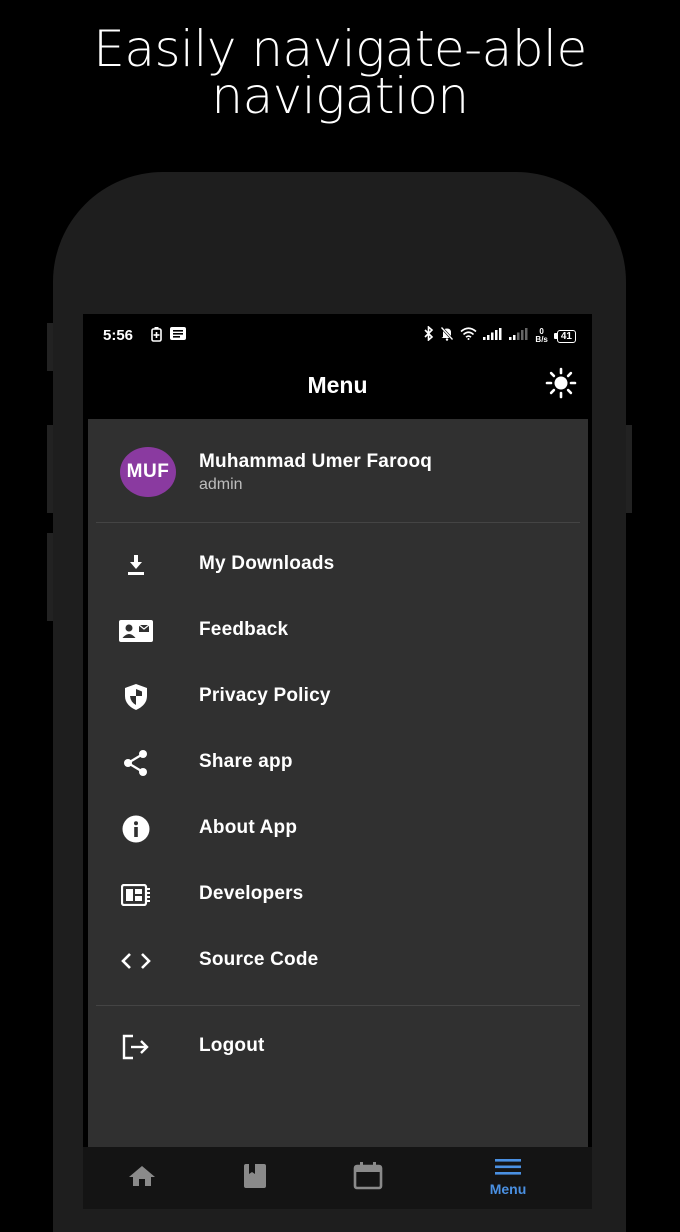 Image resolution: width=680 pixels, height=1232 pixels. What do you see at coordinates (338, 697) in the screenshot?
I see `menu-item-privacy-policy: Privacy Policy` at bounding box center [338, 697].